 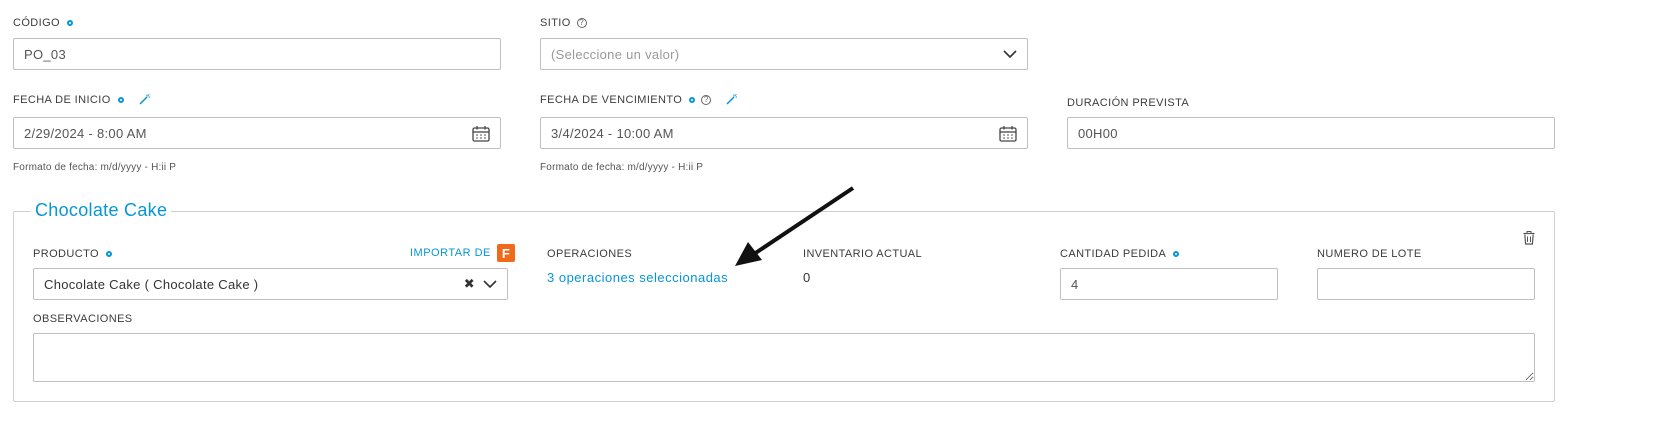 I want to click on duracion-input: 00H00, so click(x=1311, y=133).